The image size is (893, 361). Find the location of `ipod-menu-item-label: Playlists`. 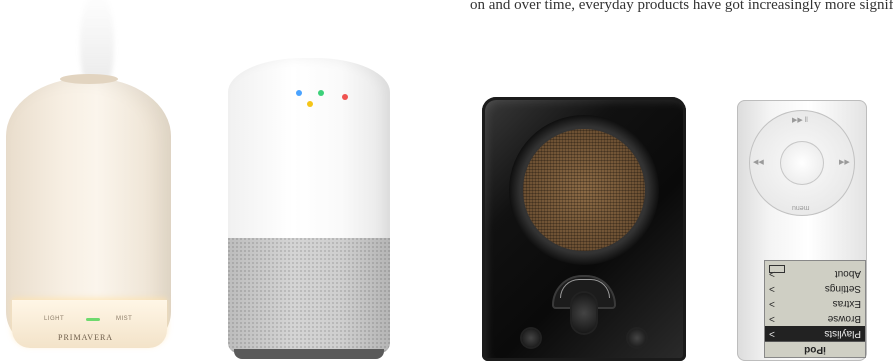

ipod-menu-item-label: Playlists is located at coordinates (842, 333).